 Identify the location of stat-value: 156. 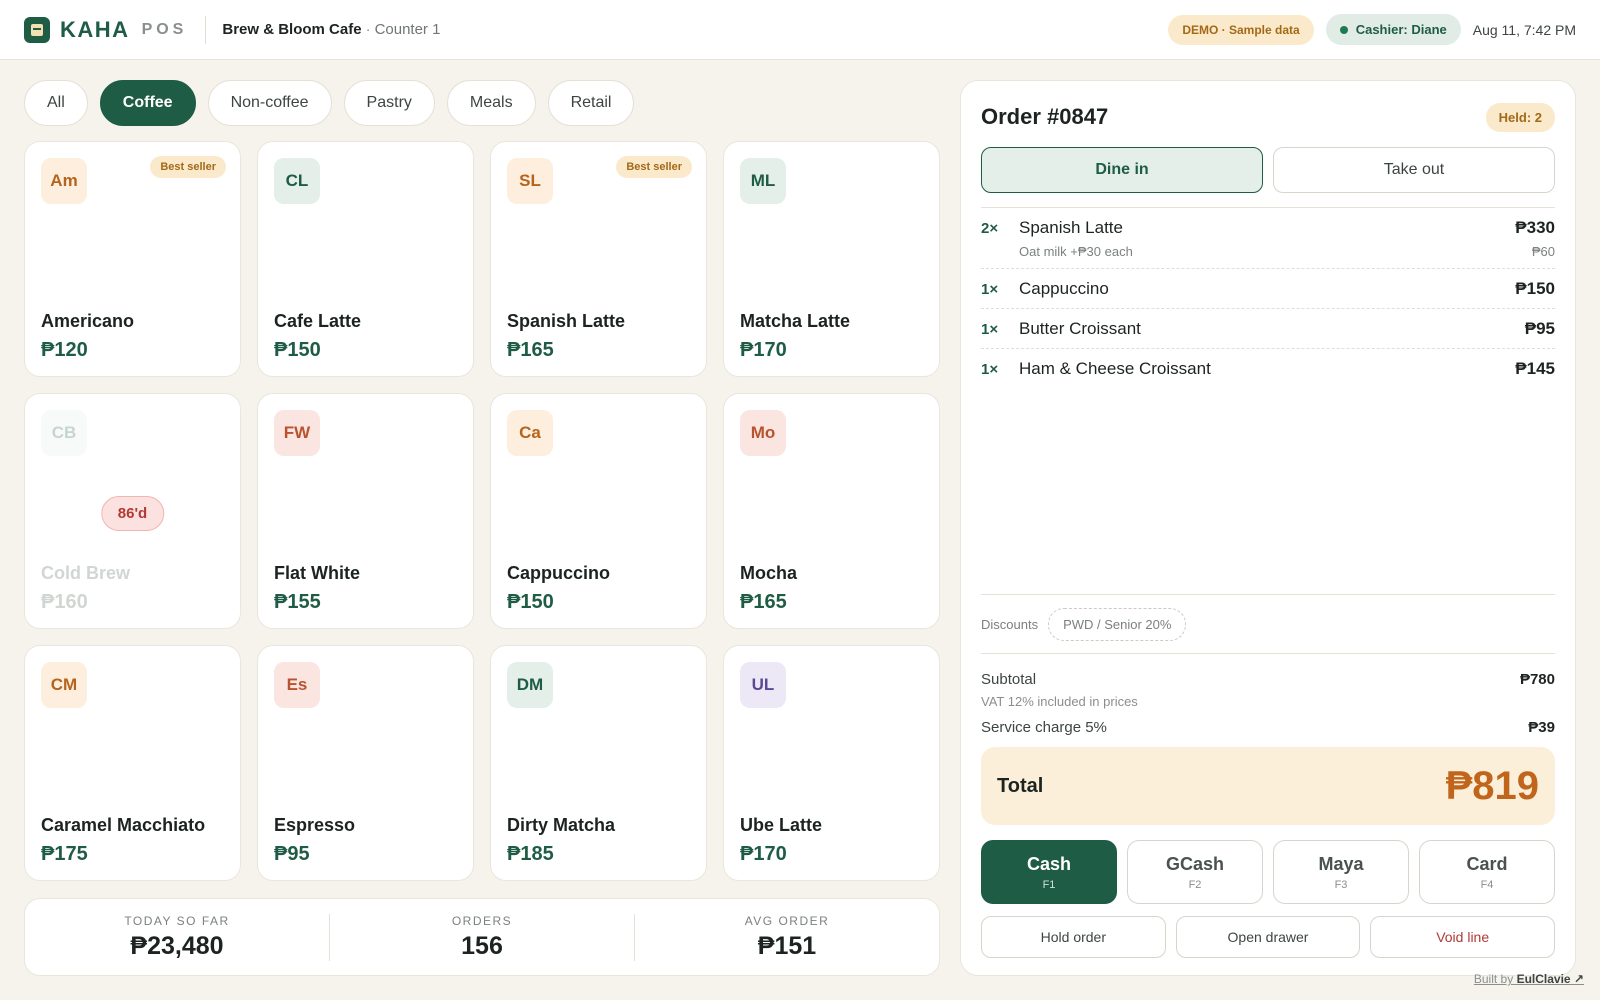
(482, 945).